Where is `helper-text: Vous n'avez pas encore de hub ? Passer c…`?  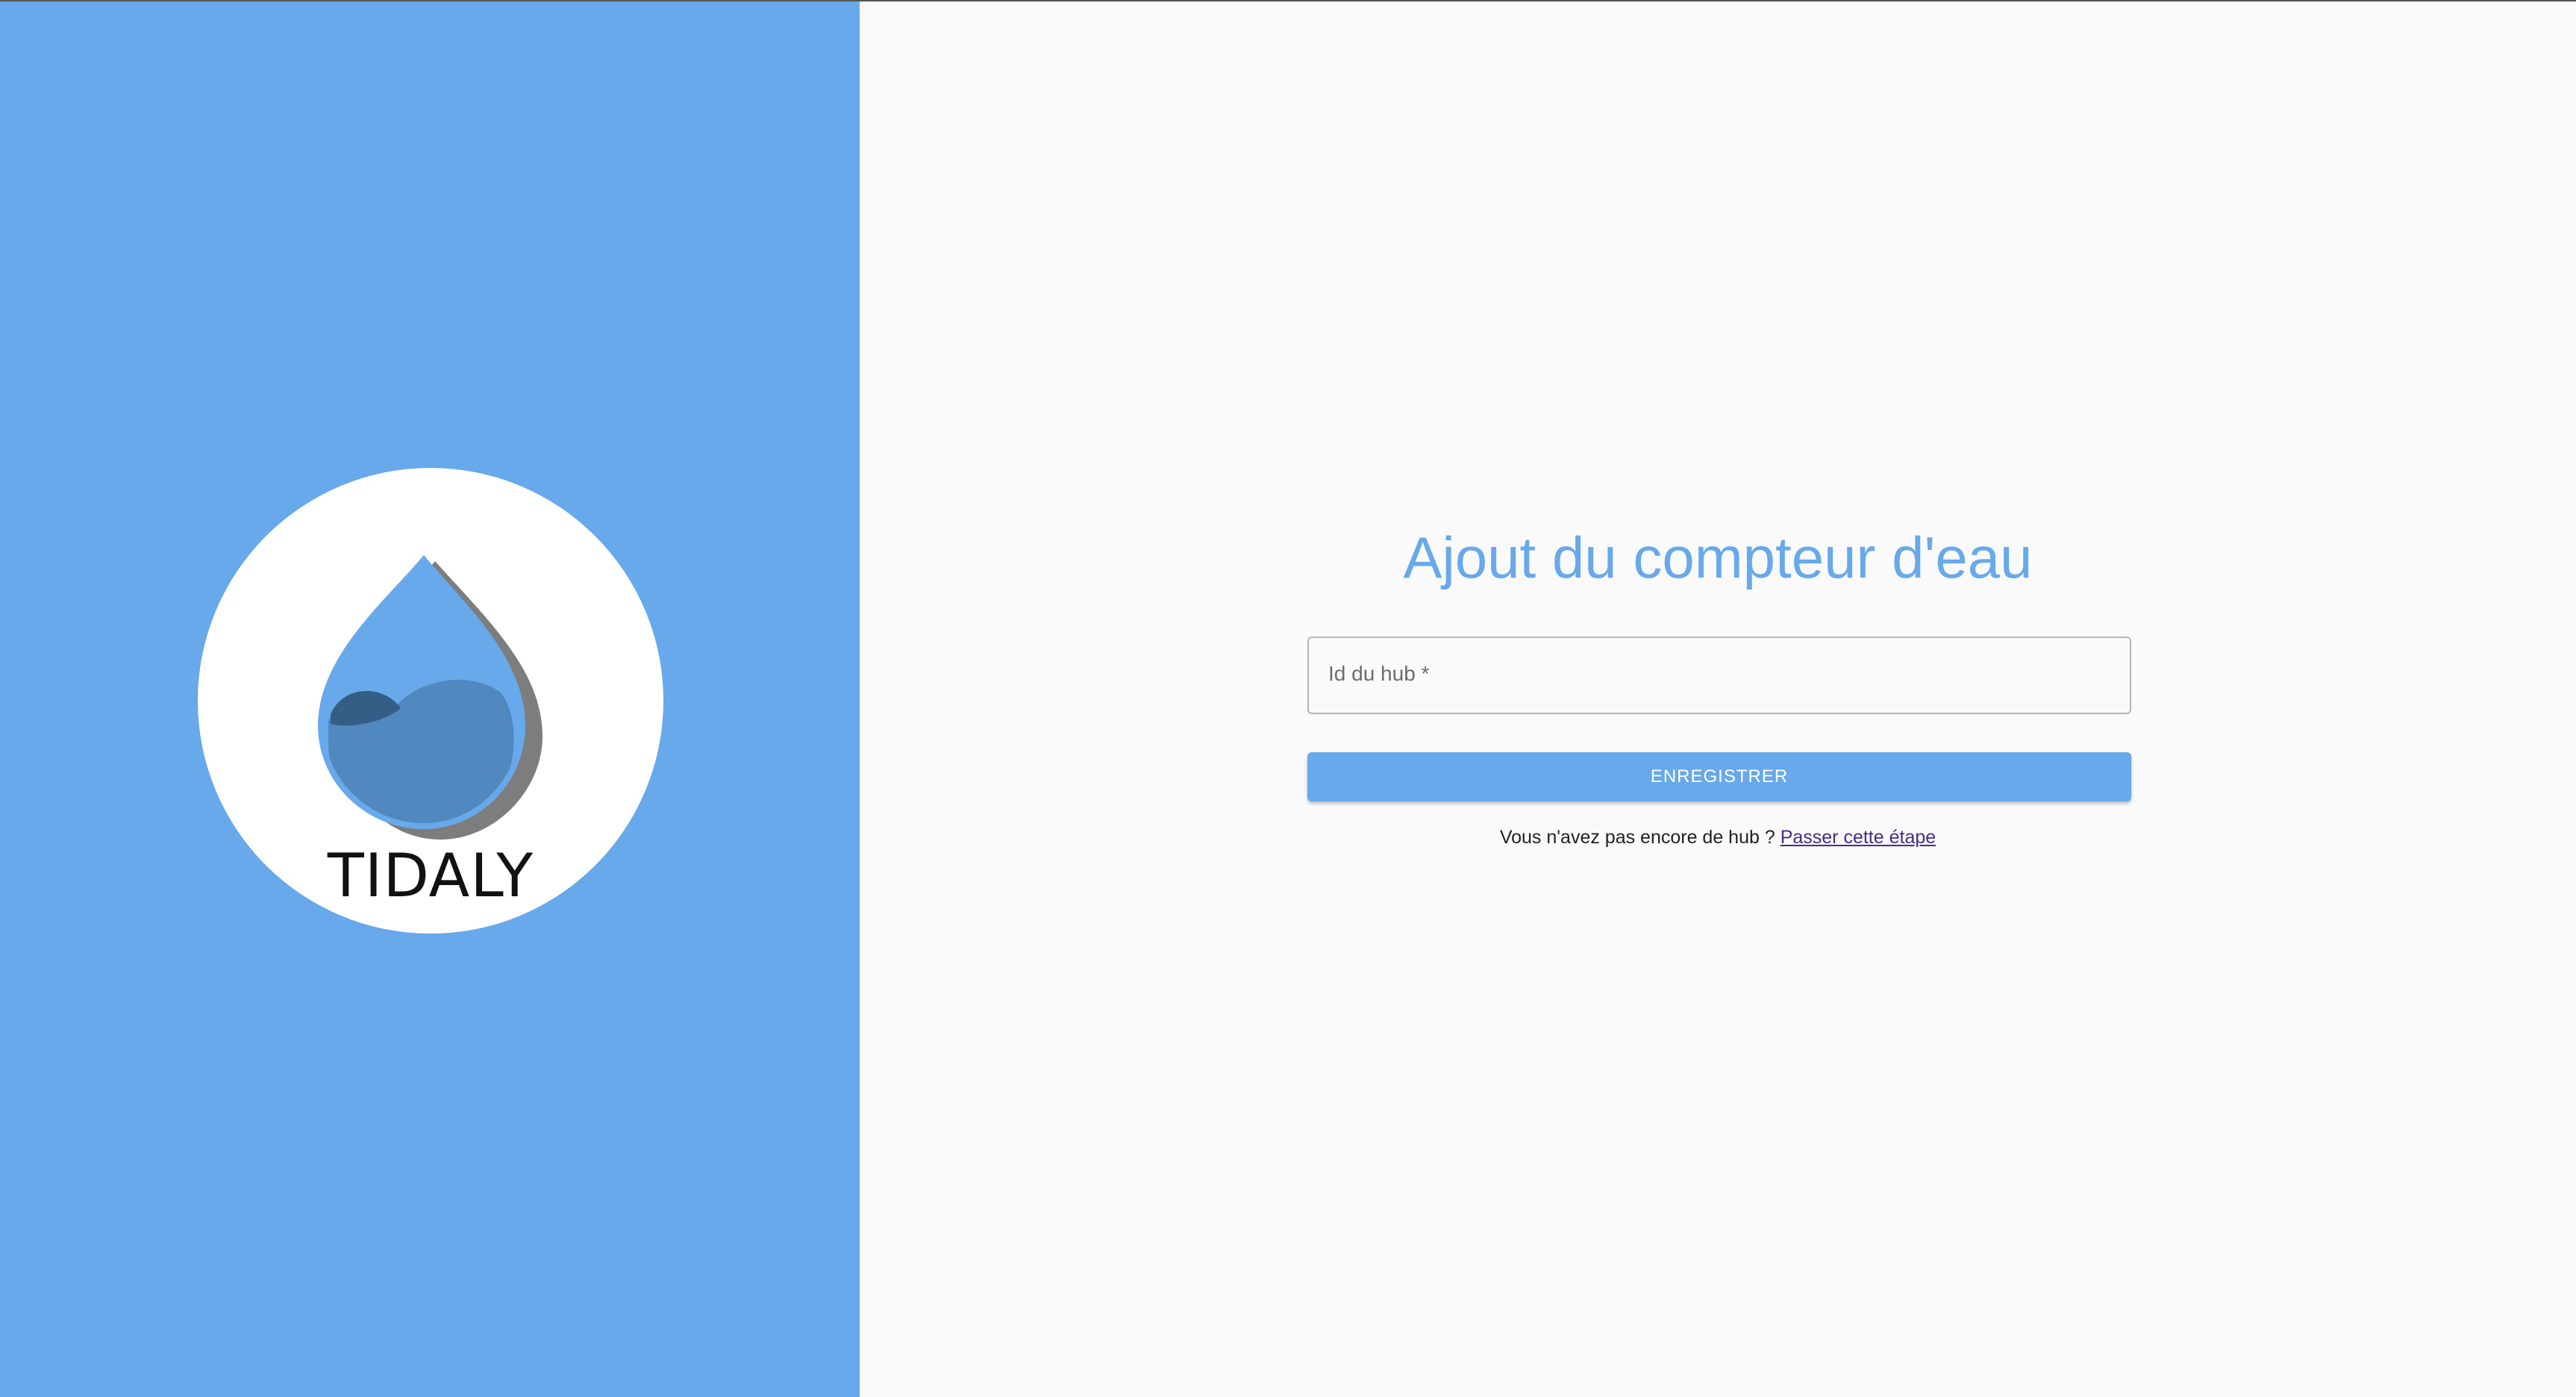
helper-text: Vous n'avez pas encore de hub ? Passer c… is located at coordinates (1718, 837).